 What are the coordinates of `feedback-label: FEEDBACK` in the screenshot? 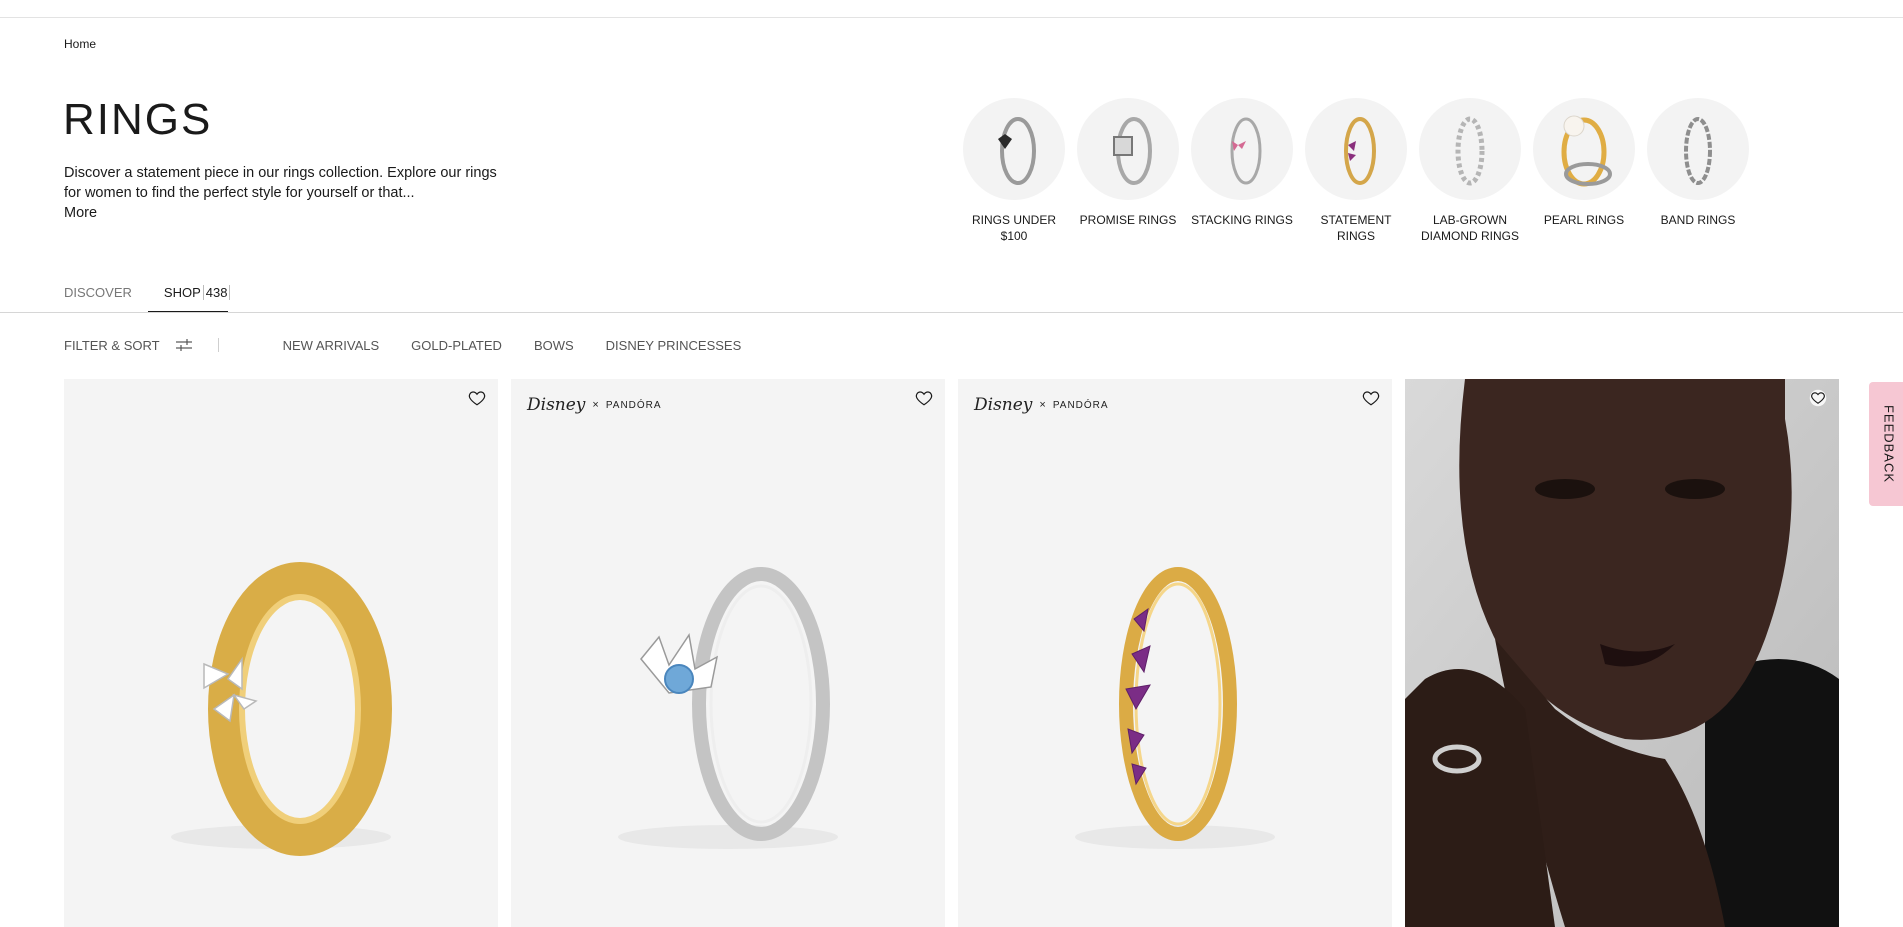 It's located at (1889, 444).